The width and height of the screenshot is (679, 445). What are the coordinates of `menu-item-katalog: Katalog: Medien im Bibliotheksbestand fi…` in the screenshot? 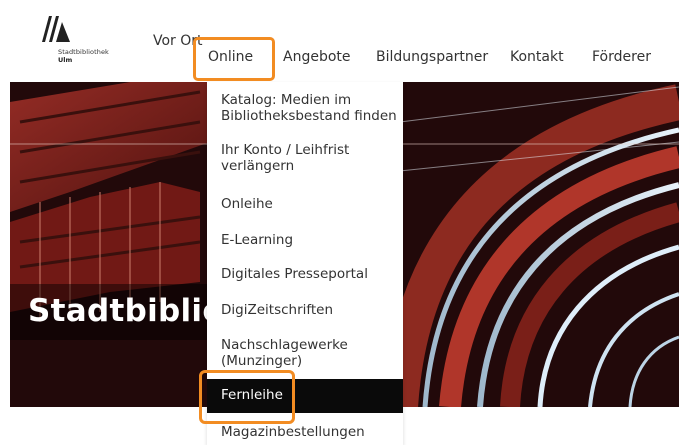 It's located at (311, 108).